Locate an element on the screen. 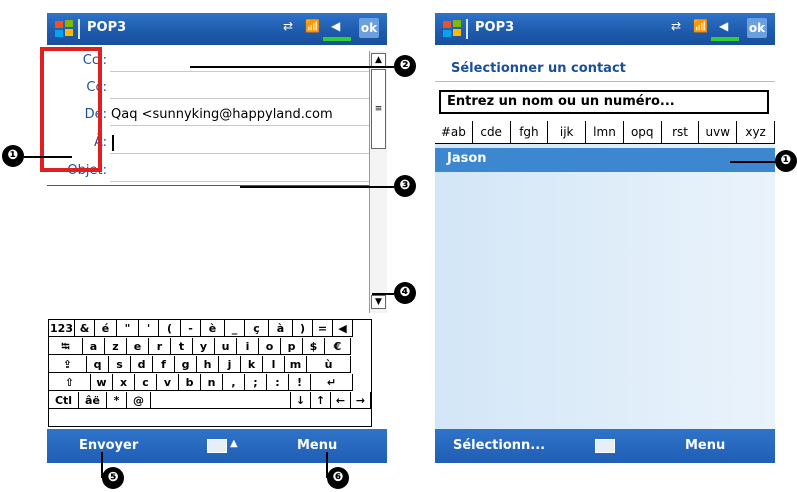  keyboard-key: b is located at coordinates (190, 382).